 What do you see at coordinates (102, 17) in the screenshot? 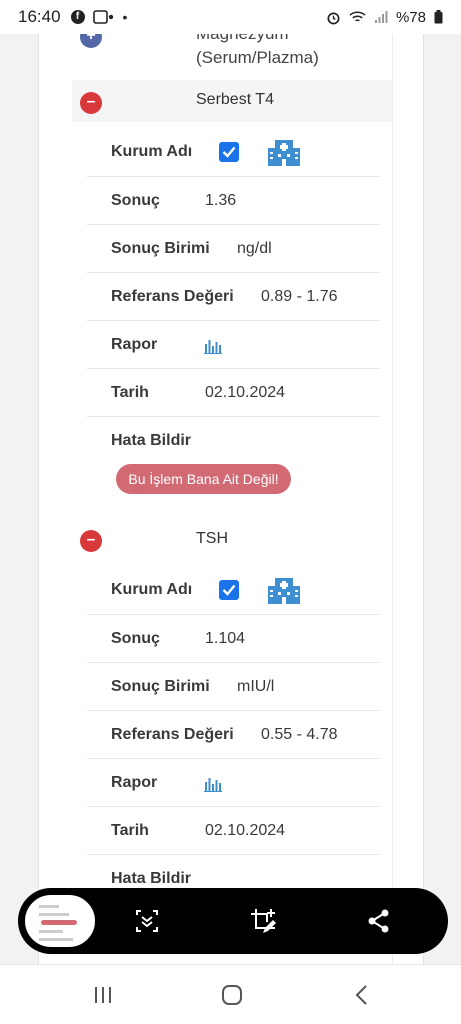
I see `notification-app-icon` at bounding box center [102, 17].